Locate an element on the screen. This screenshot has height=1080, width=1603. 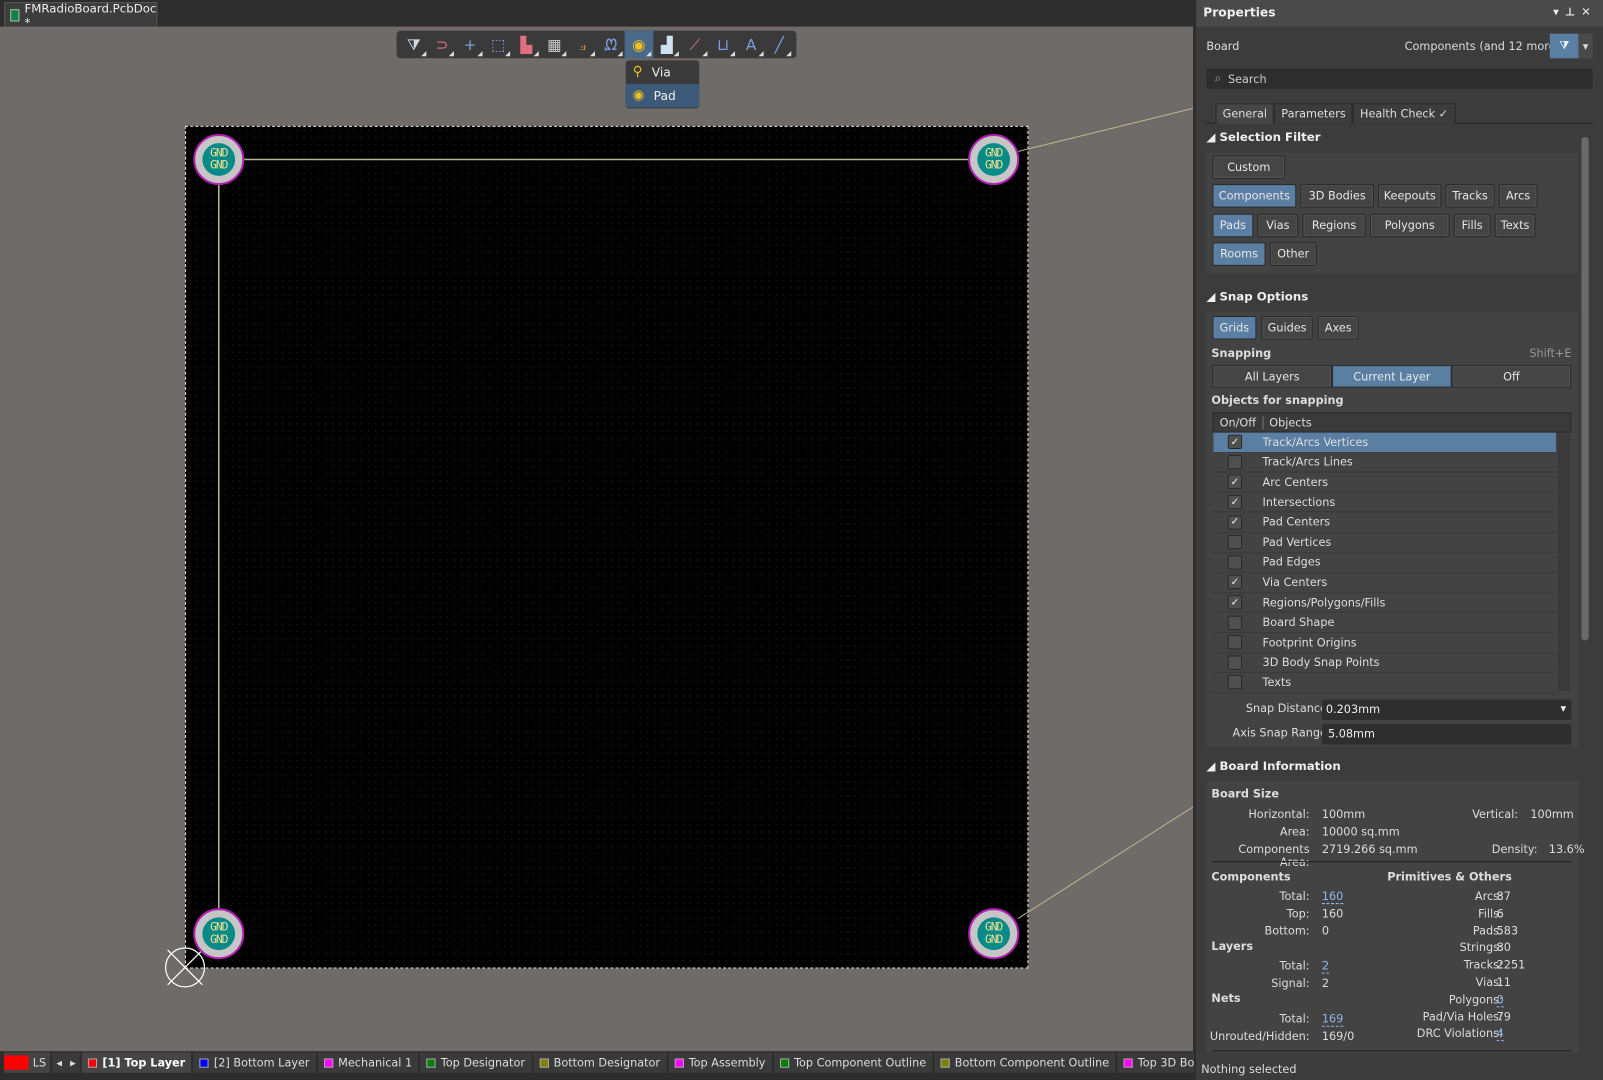
layer-tab-label: Bottom Designator is located at coordinates (607, 1062).